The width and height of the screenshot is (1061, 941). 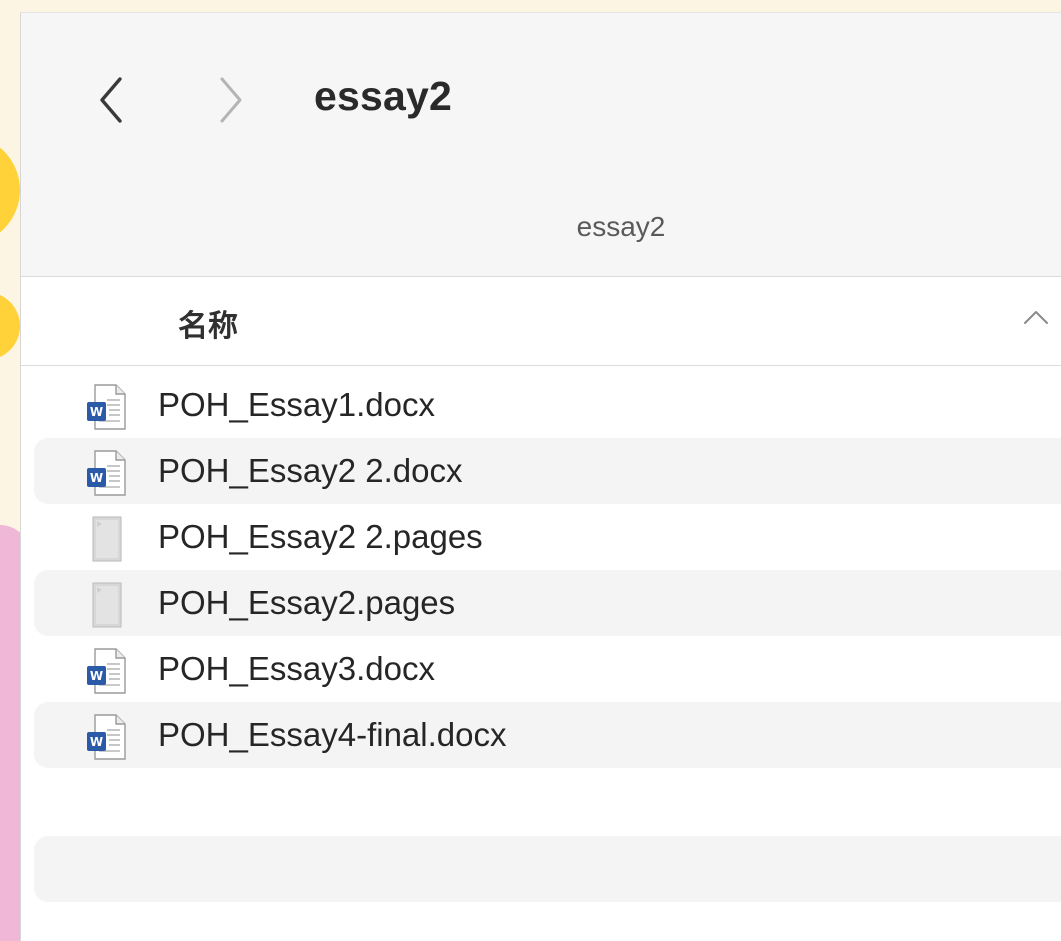 I want to click on back-button, so click(x=111, y=100).